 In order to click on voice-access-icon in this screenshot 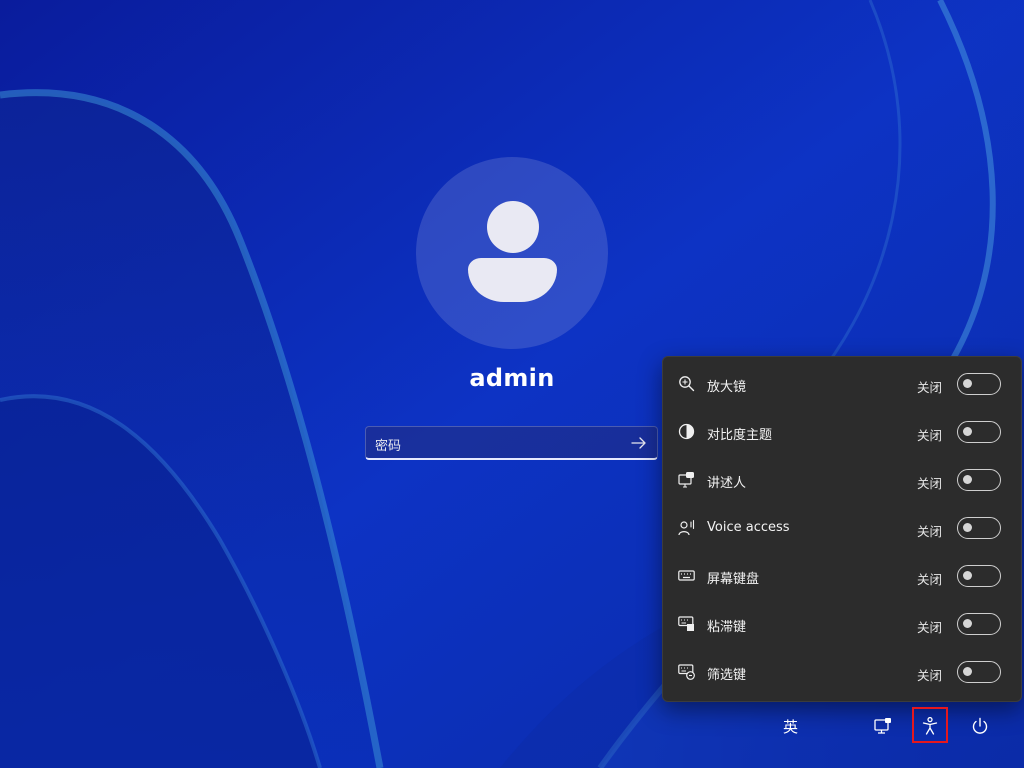, I will do `click(686, 527)`.